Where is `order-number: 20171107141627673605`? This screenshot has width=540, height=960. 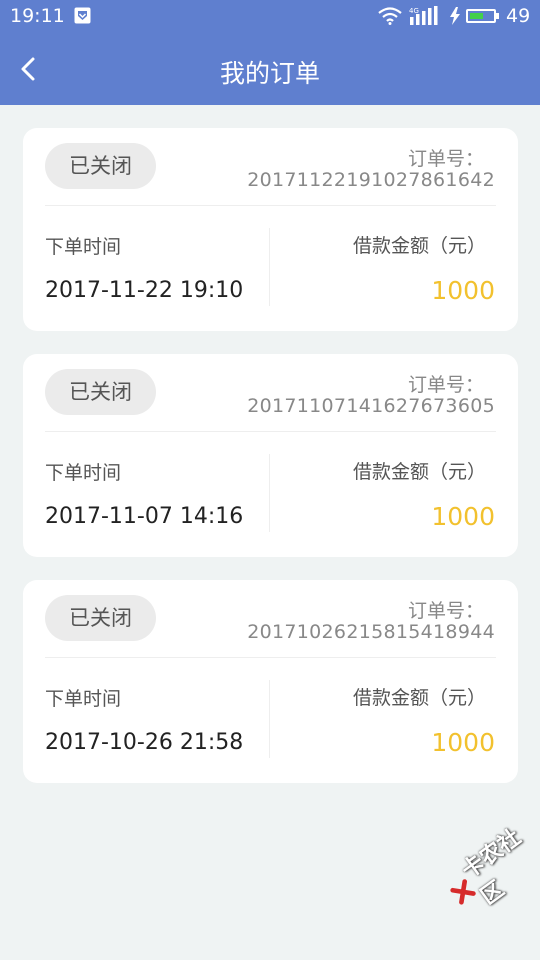 order-number: 20171107141627673605 is located at coordinates (371, 406).